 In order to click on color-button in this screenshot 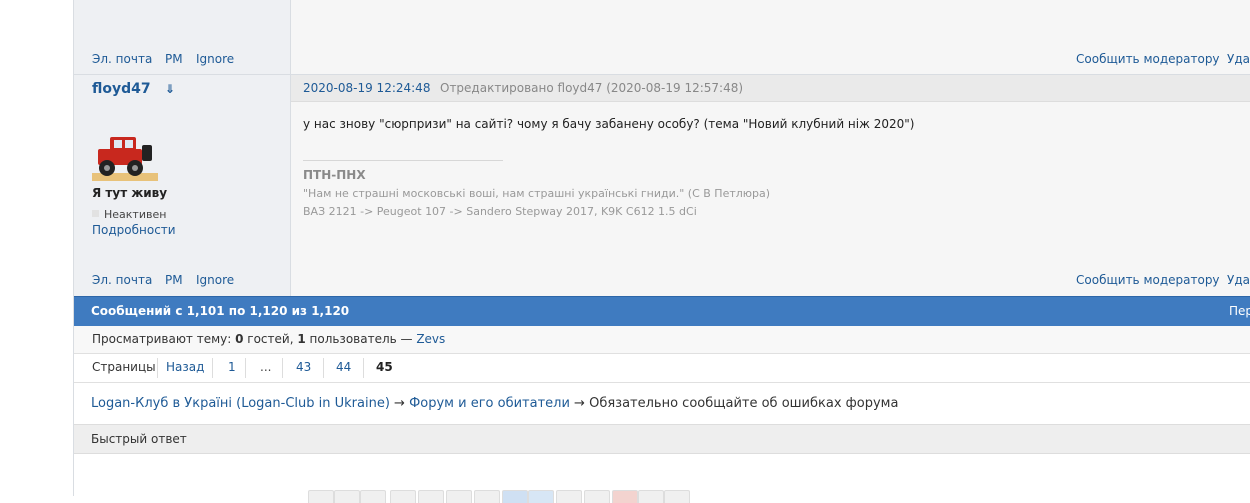, I will do `click(625, 496)`.